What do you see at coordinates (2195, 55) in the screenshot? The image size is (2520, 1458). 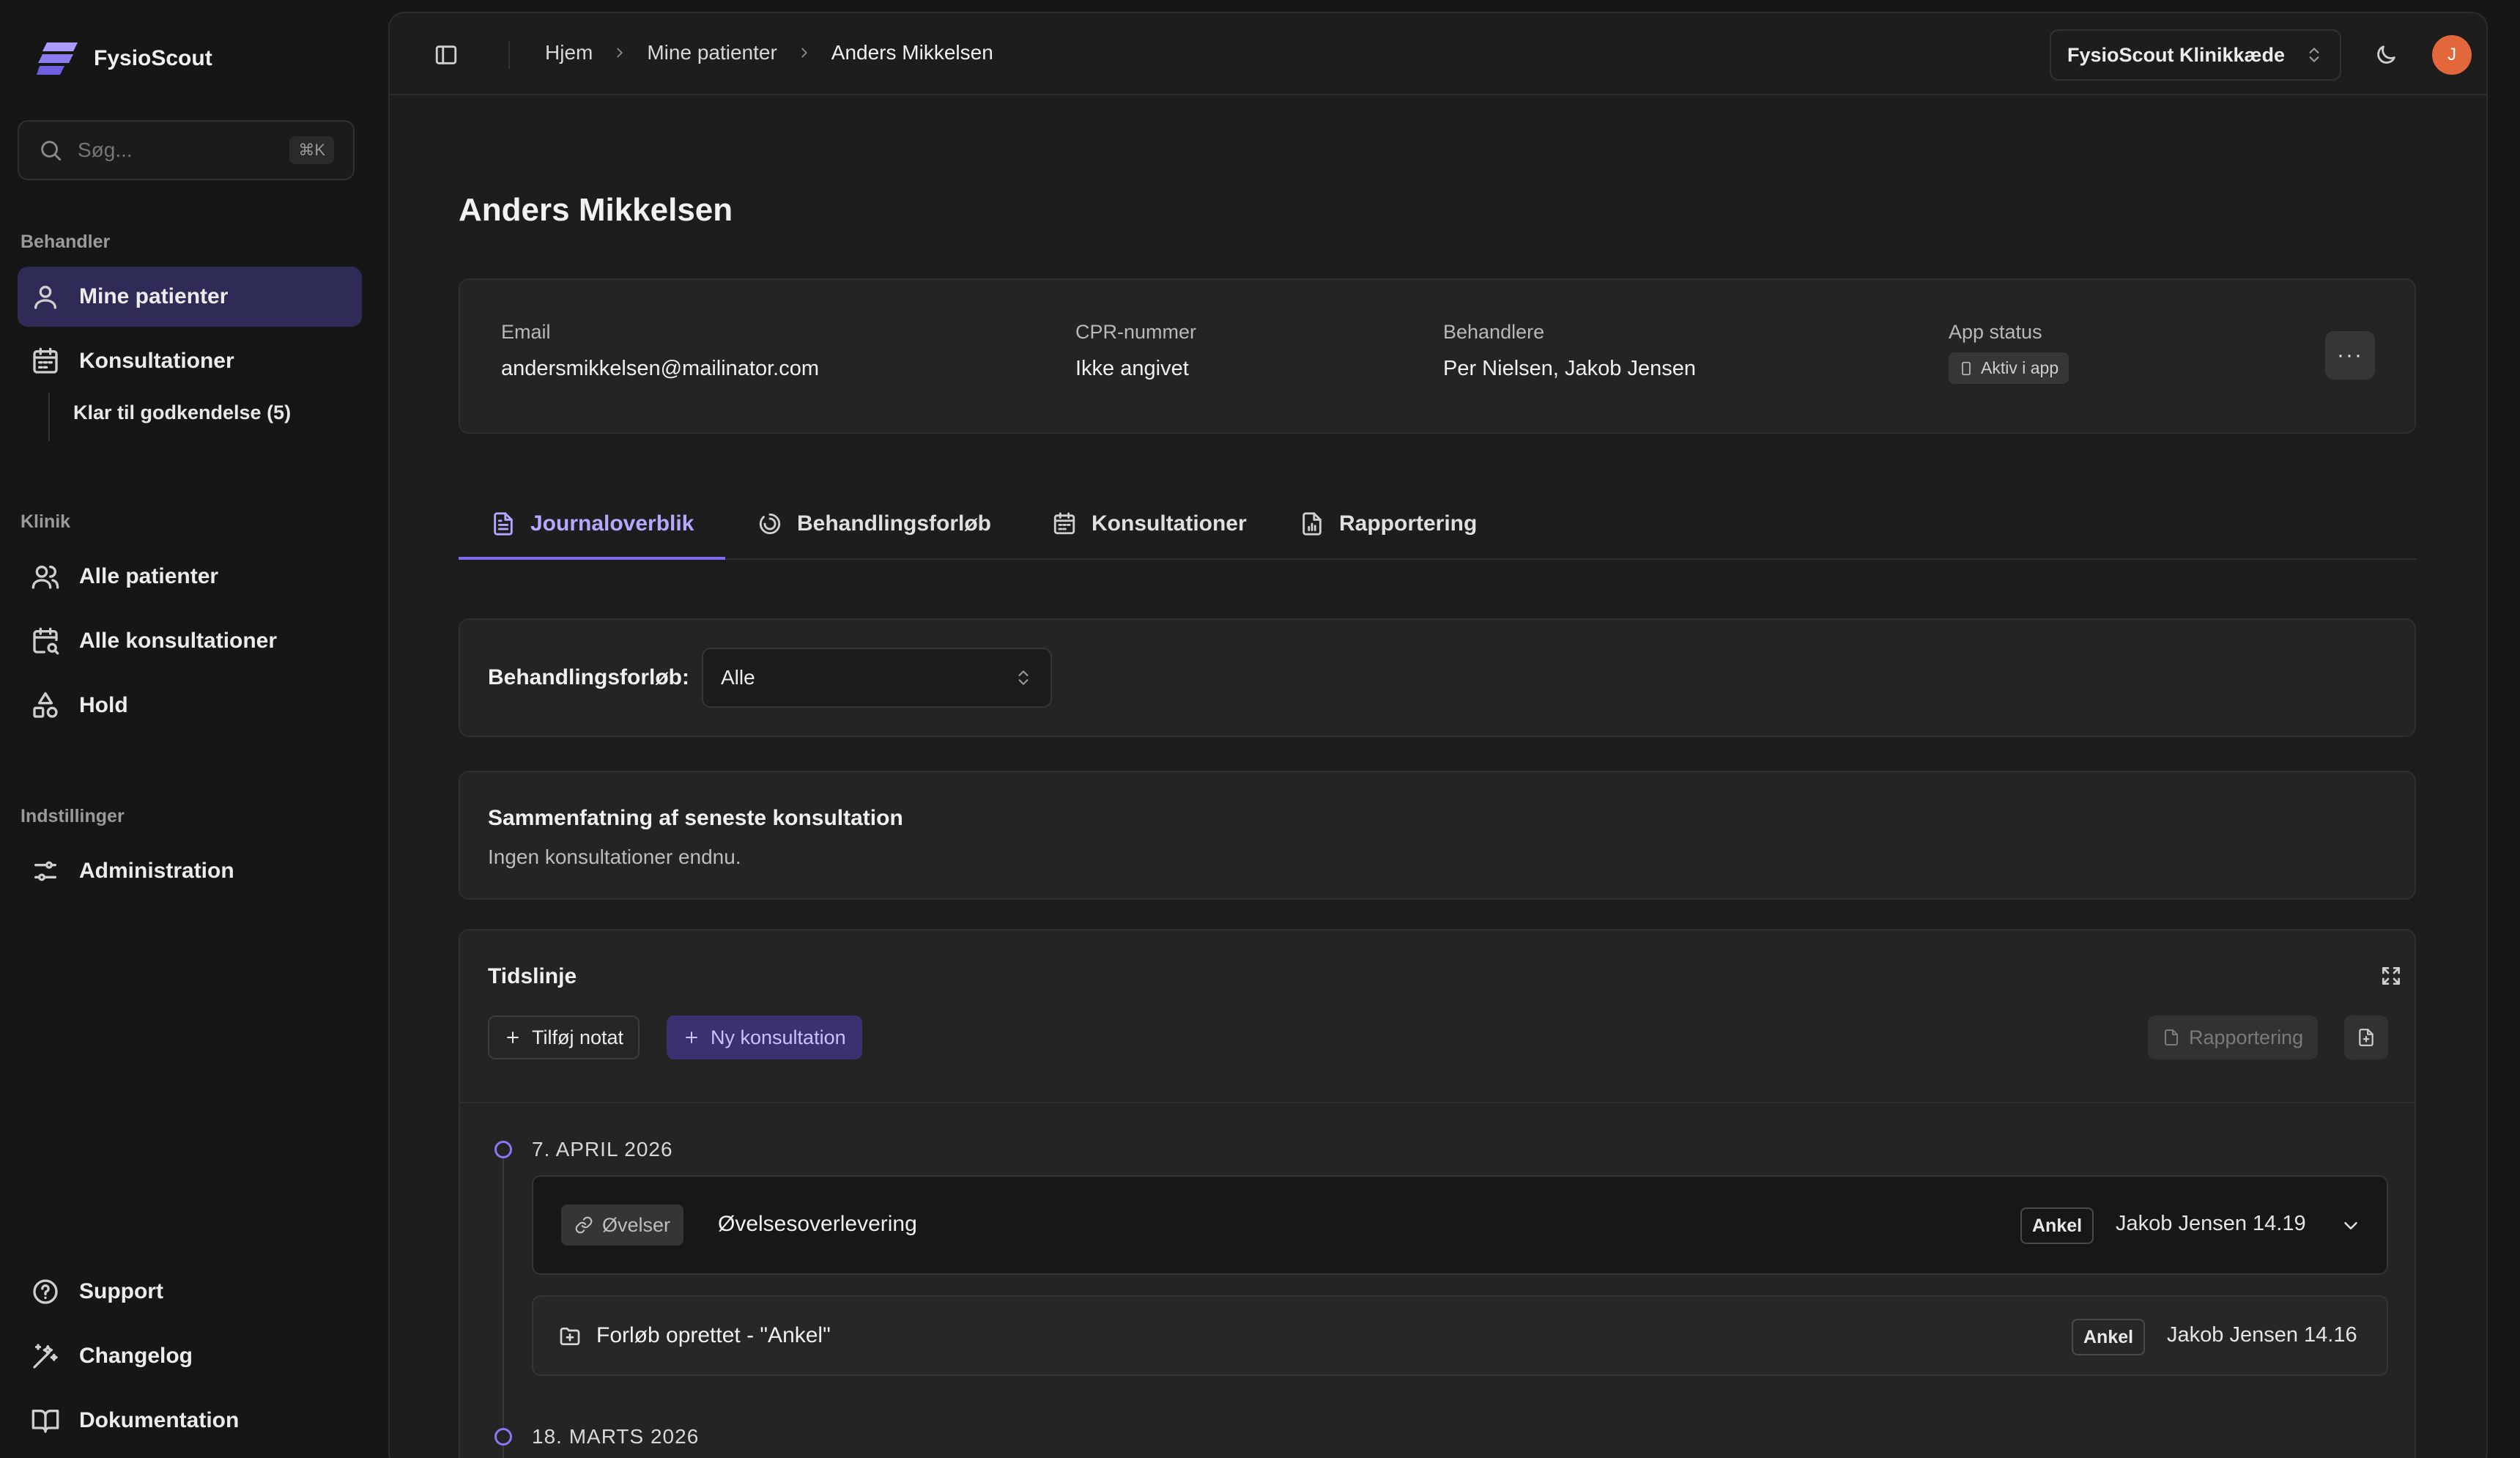 I see `organization-select: FysioScout Klinikkæde` at bounding box center [2195, 55].